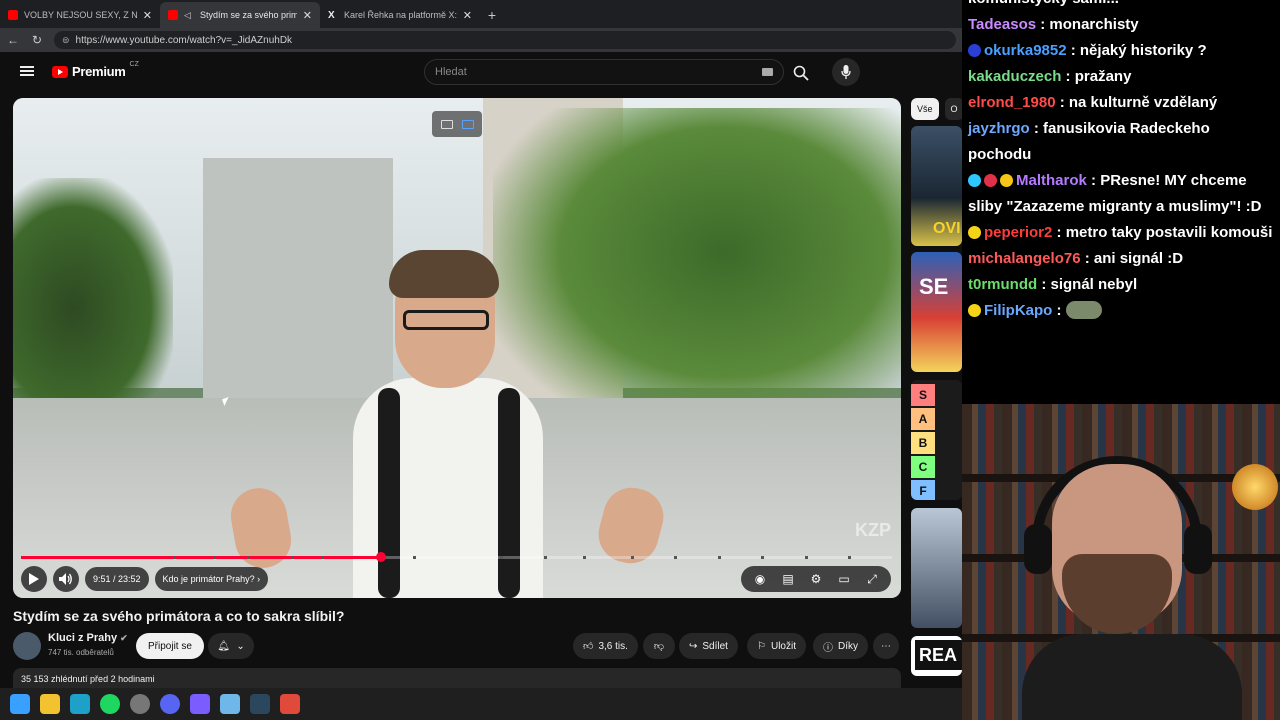  What do you see at coordinates (760, 579) in the screenshot?
I see `autoplay-toggle-icon: ◉` at bounding box center [760, 579].